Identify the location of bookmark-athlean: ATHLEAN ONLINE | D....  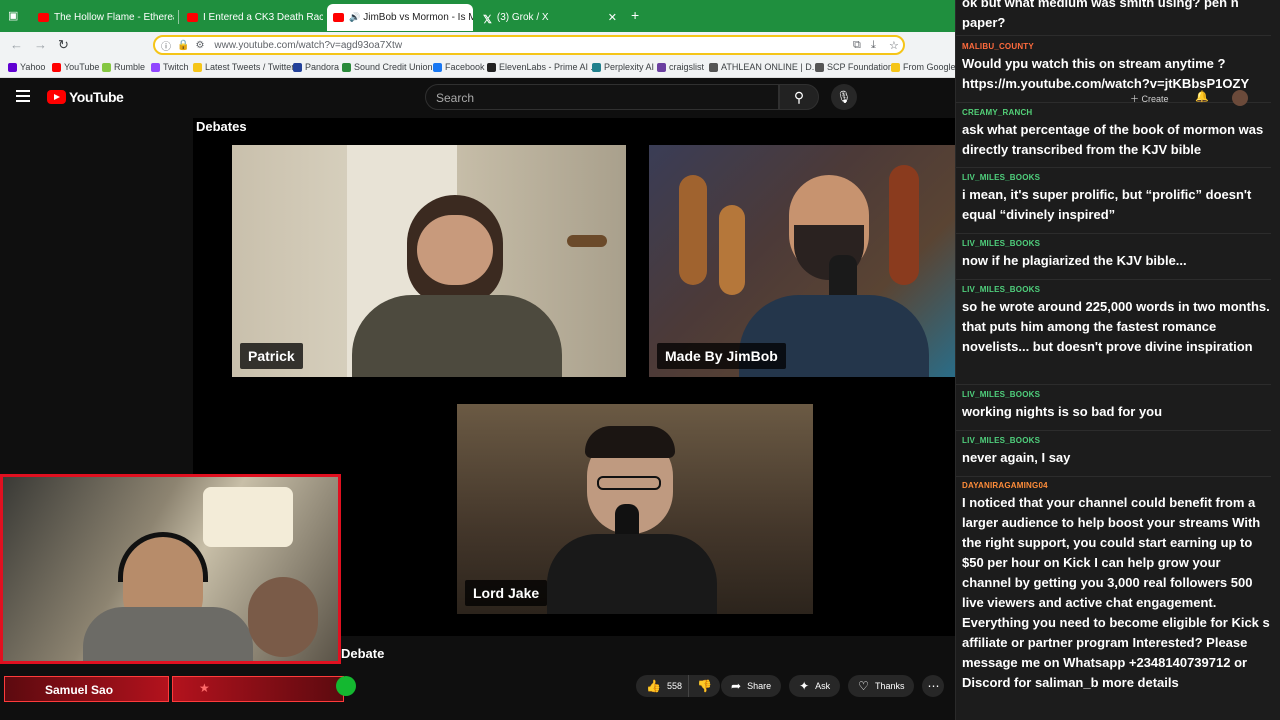
(764, 67).